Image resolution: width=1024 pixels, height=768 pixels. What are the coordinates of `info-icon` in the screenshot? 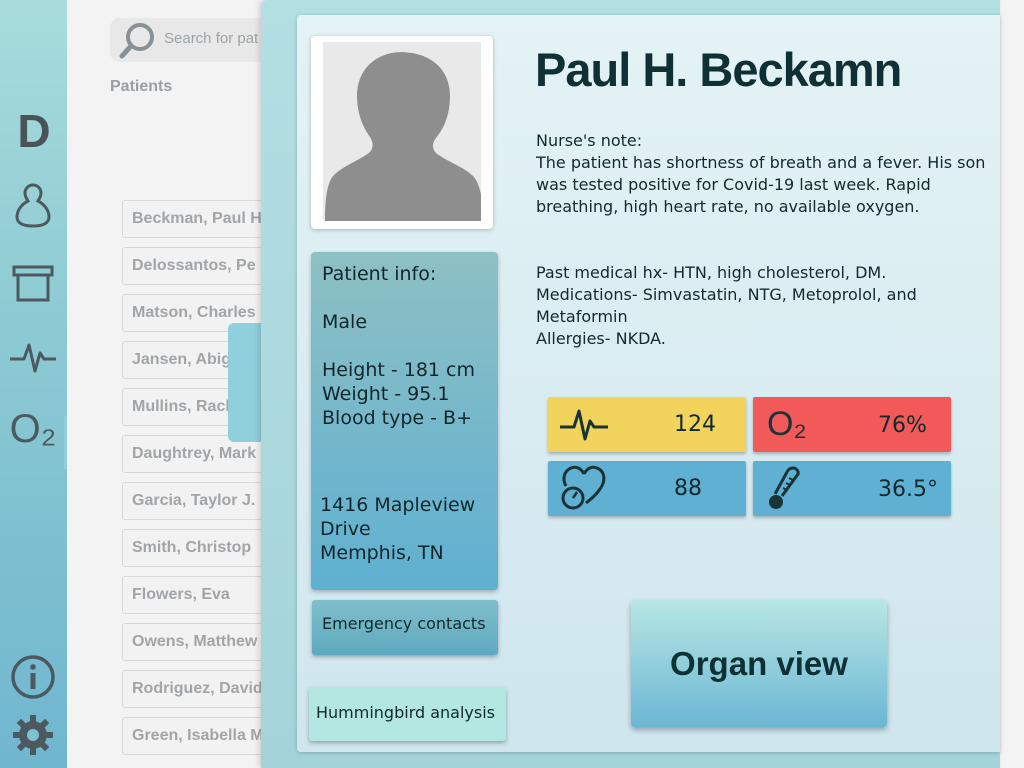 It's located at (33, 677).